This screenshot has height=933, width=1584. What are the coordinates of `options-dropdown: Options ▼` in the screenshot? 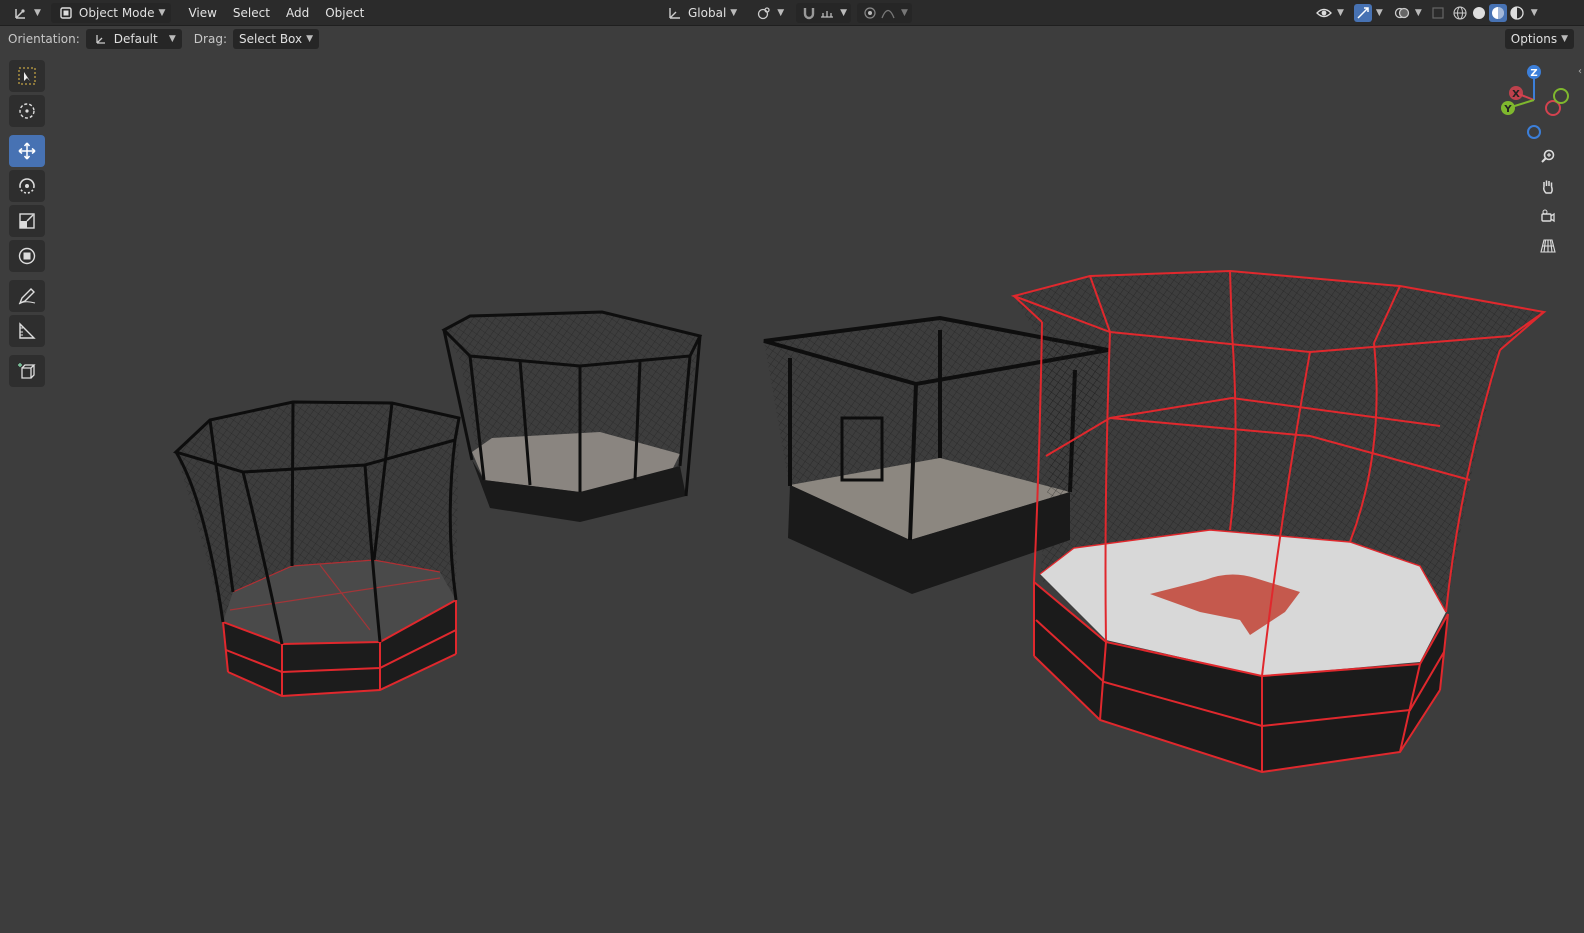 It's located at (1539, 39).